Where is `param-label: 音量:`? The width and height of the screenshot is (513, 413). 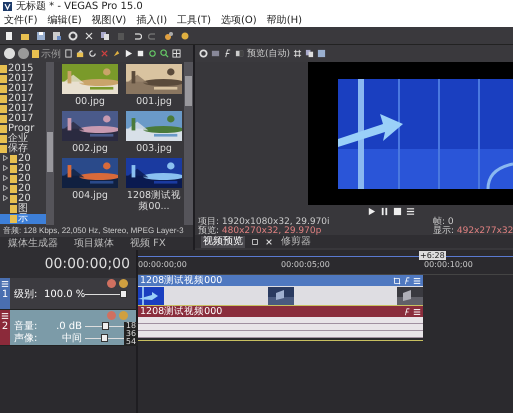 param-label: 音量: is located at coordinates (26, 326).